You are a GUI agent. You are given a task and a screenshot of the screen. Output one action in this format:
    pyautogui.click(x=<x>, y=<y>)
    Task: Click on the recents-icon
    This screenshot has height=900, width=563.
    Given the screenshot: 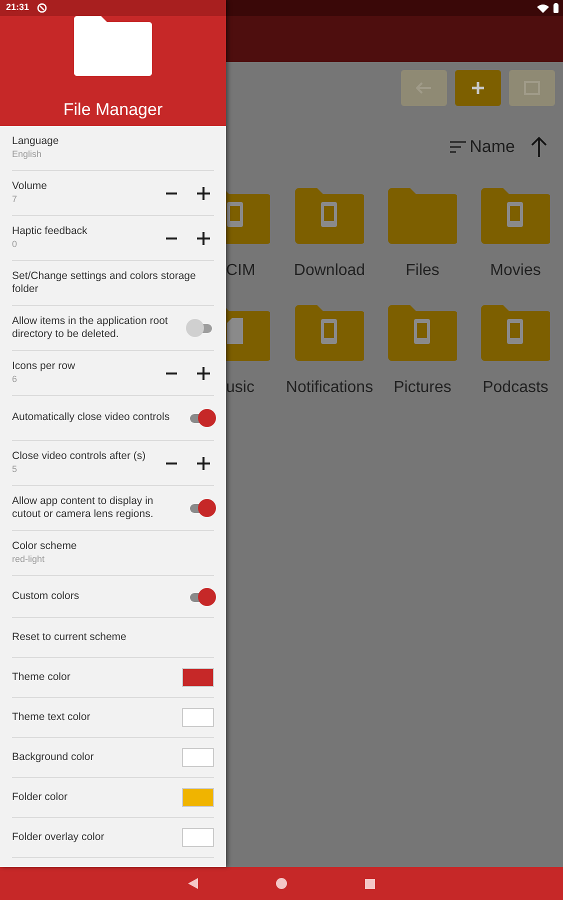 What is the action you would take?
    pyautogui.click(x=370, y=883)
    